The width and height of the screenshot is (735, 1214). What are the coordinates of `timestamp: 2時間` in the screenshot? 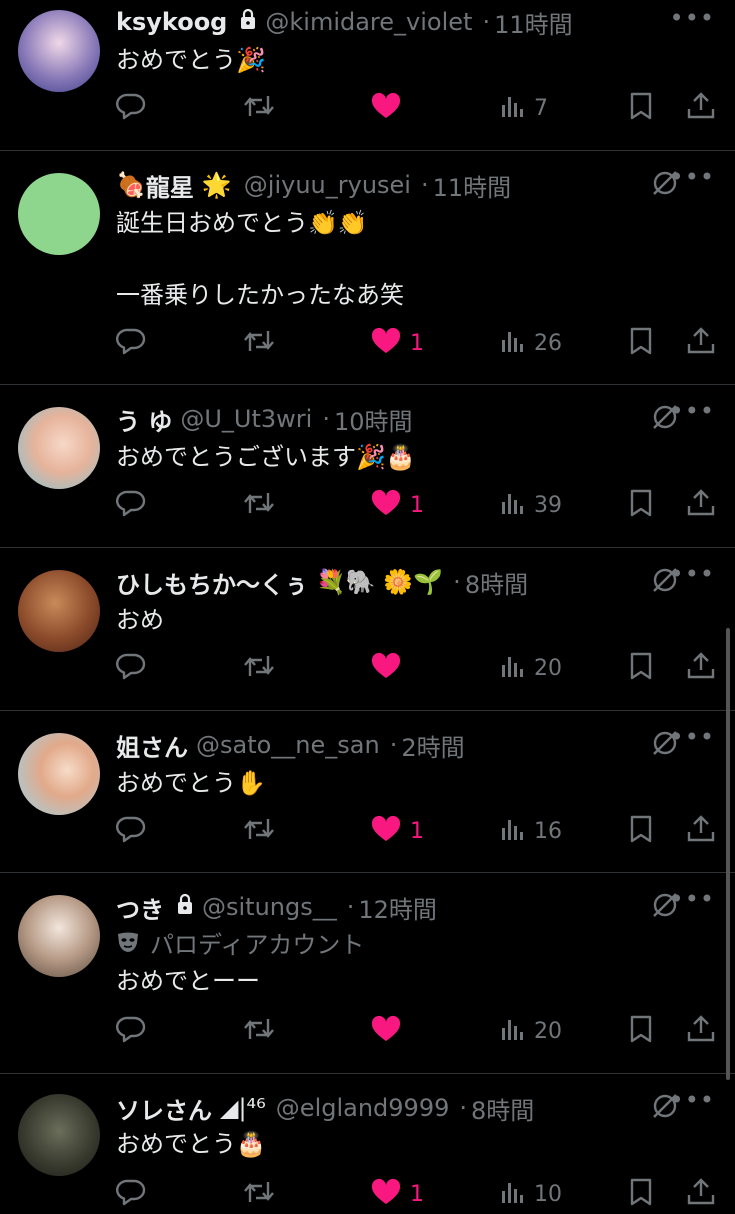 It's located at (432, 745).